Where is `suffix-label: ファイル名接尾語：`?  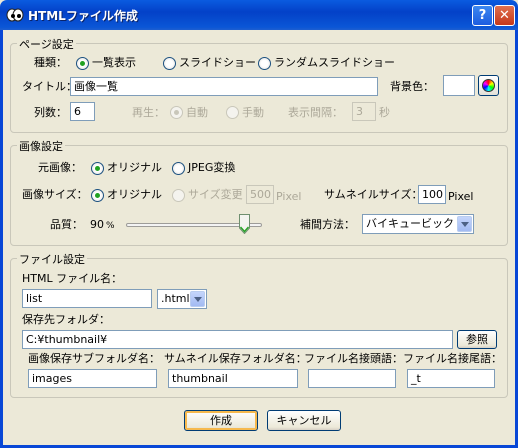
suffix-label: ファイル名接尾語： is located at coordinates (452, 358).